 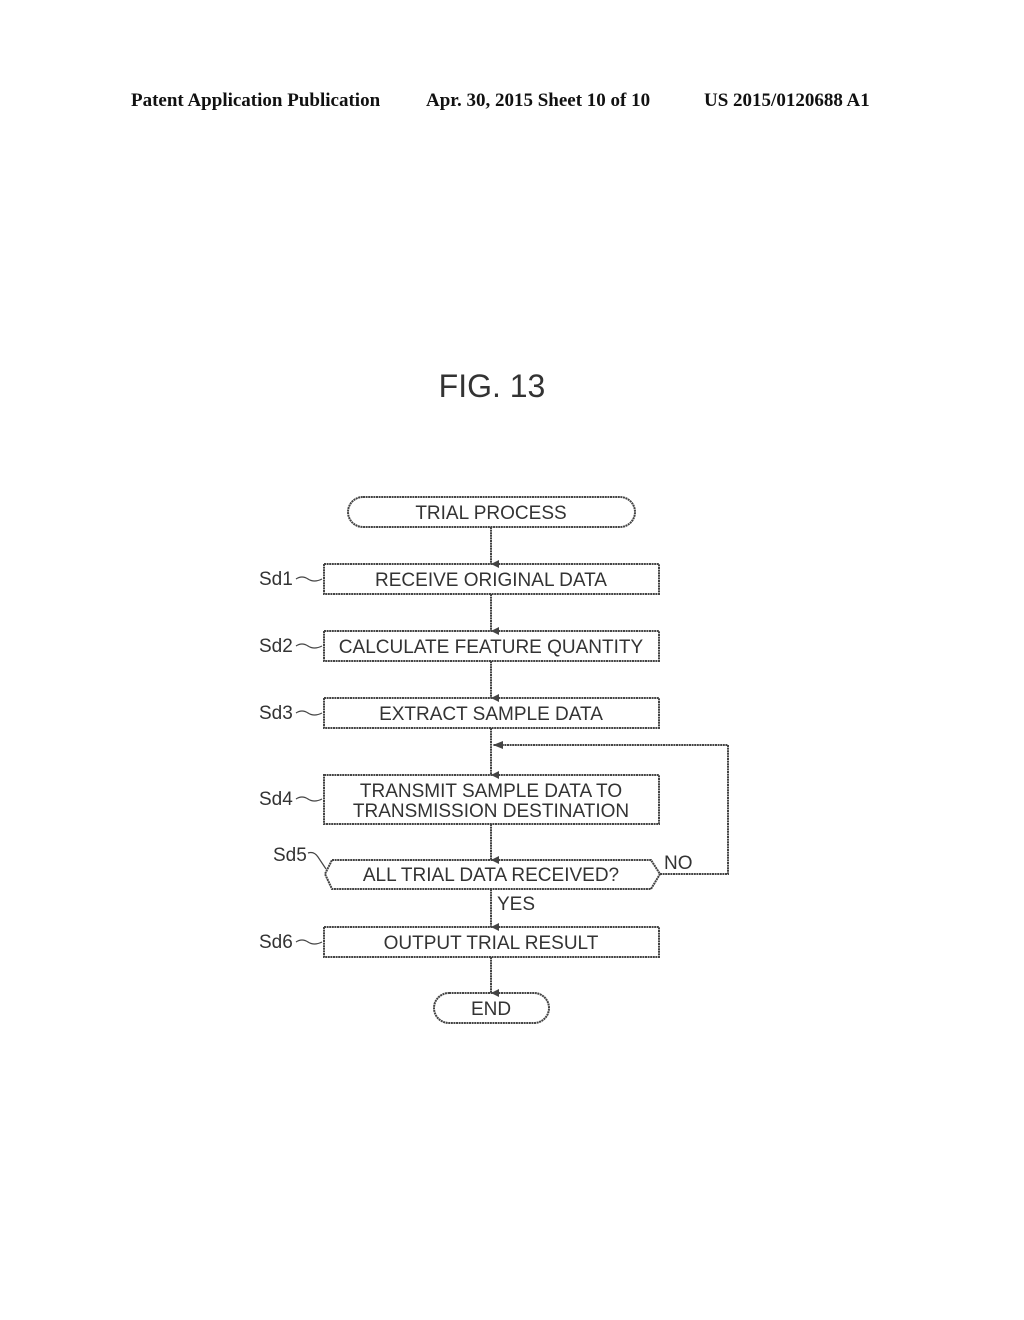 I want to click on step-label-sd3: EXTRACT SAMPLE DATA, so click(x=491, y=714).